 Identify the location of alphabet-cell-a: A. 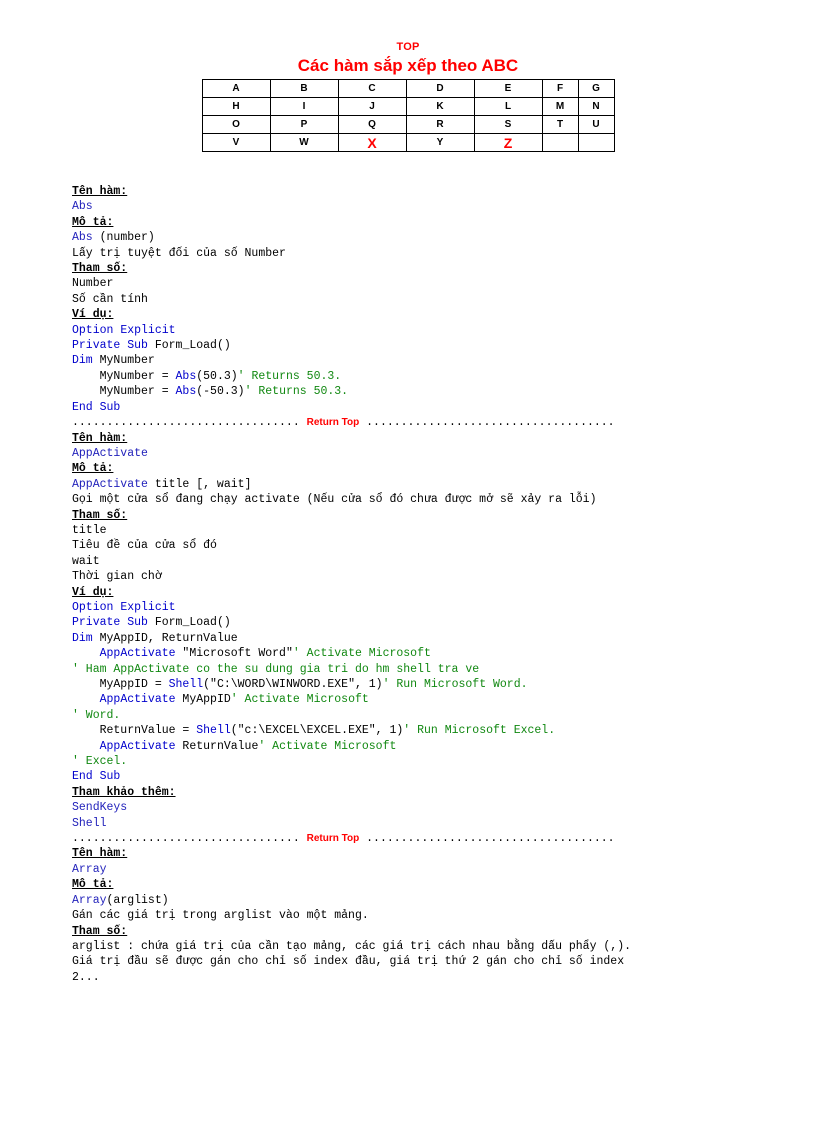
(236, 88).